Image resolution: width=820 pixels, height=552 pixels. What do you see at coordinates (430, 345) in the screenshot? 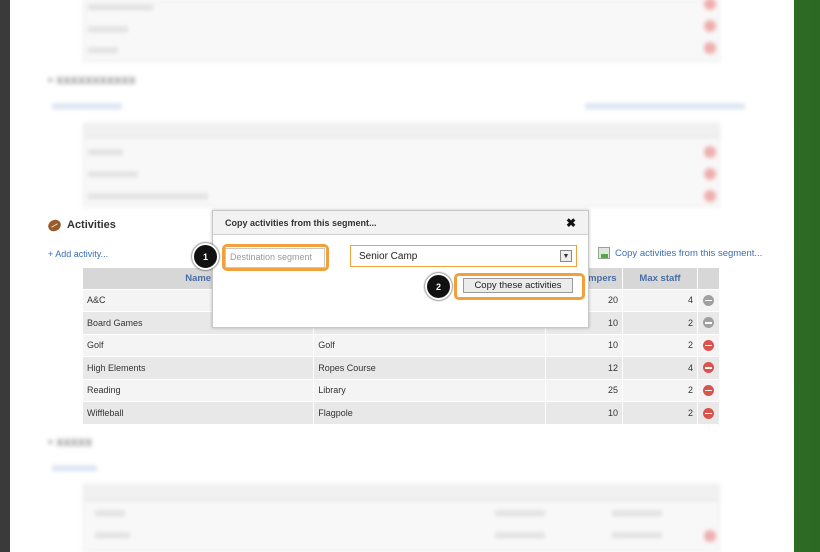
I see `cell-location: Golf` at bounding box center [430, 345].